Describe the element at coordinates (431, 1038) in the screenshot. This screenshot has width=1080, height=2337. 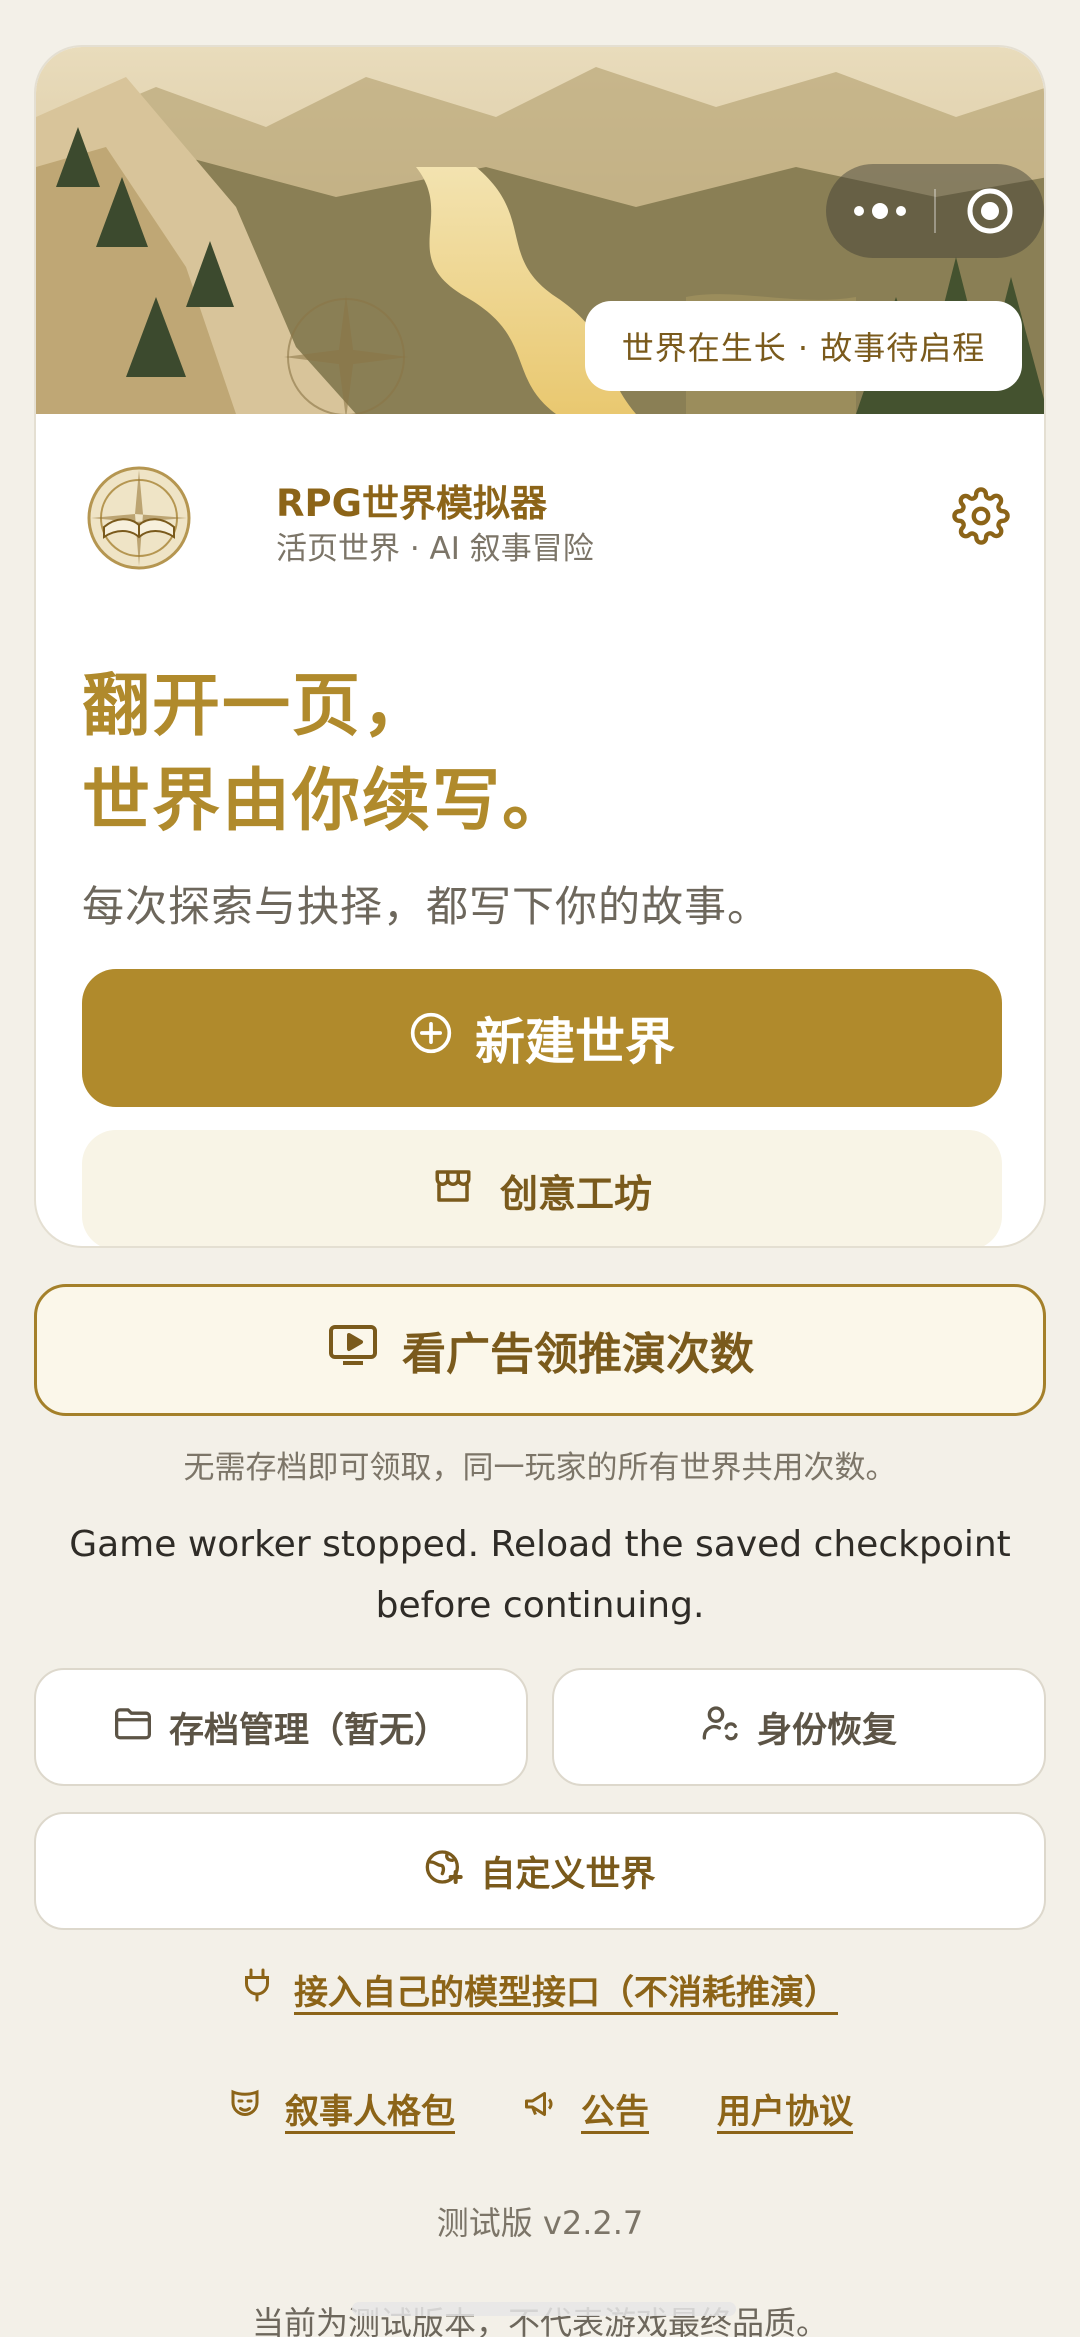
I see `plus-circle-icon` at that location.